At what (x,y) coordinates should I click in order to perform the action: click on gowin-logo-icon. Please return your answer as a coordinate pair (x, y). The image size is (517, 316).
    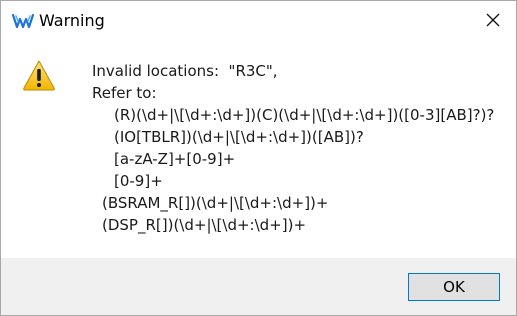
    Looking at the image, I should click on (23, 22).